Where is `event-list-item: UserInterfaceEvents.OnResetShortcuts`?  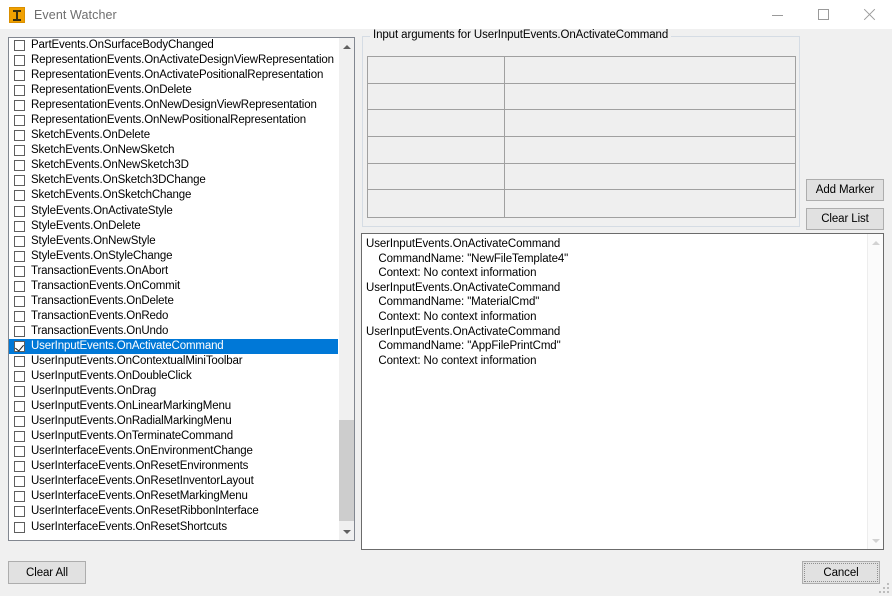 event-list-item: UserInterfaceEvents.OnResetShortcuts is located at coordinates (174, 527).